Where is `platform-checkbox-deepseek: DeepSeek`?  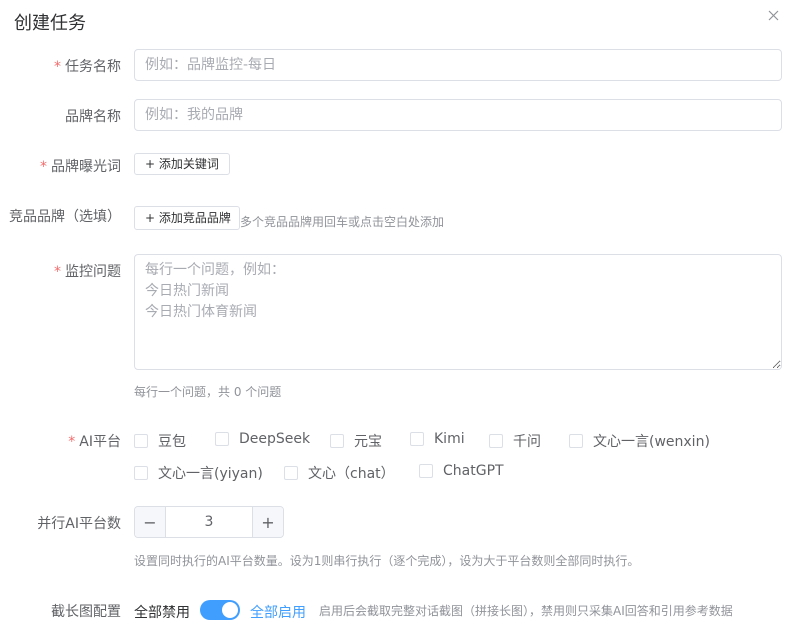 platform-checkbox-deepseek: DeepSeek is located at coordinates (262, 439).